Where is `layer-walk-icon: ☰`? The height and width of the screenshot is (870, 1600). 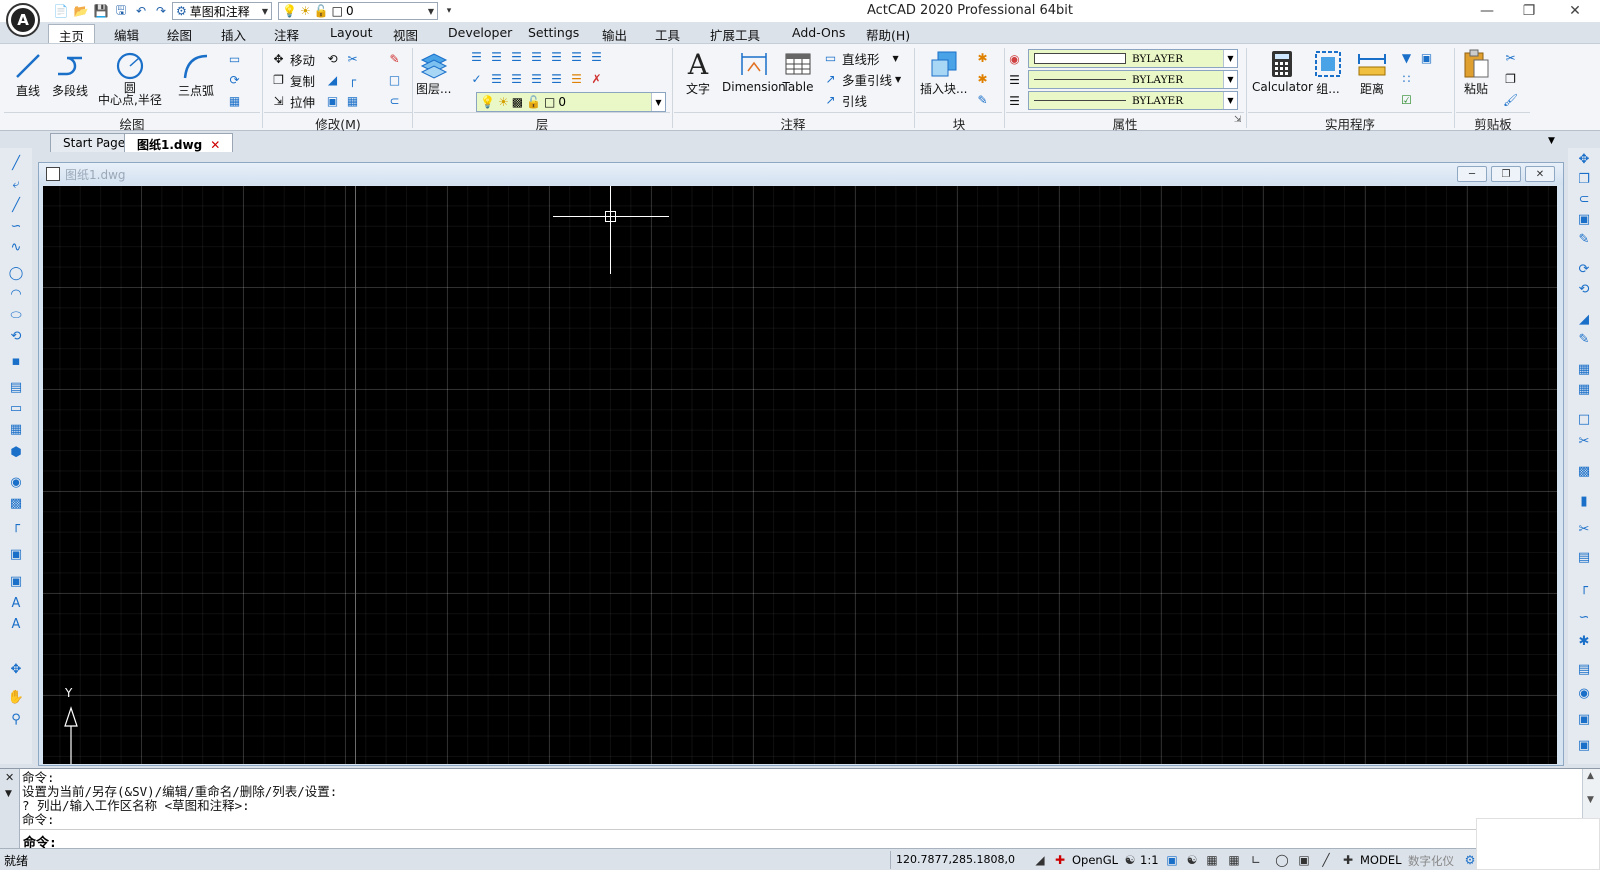 layer-walk-icon: ☰ is located at coordinates (496, 79).